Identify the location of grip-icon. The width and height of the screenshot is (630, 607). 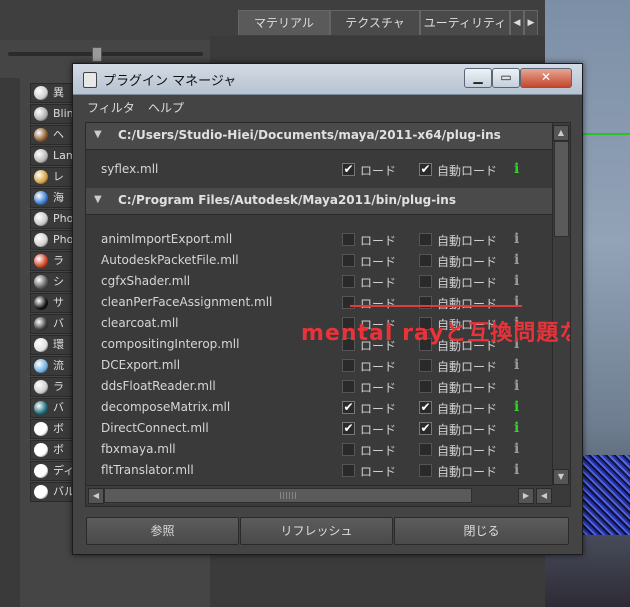
(289, 495).